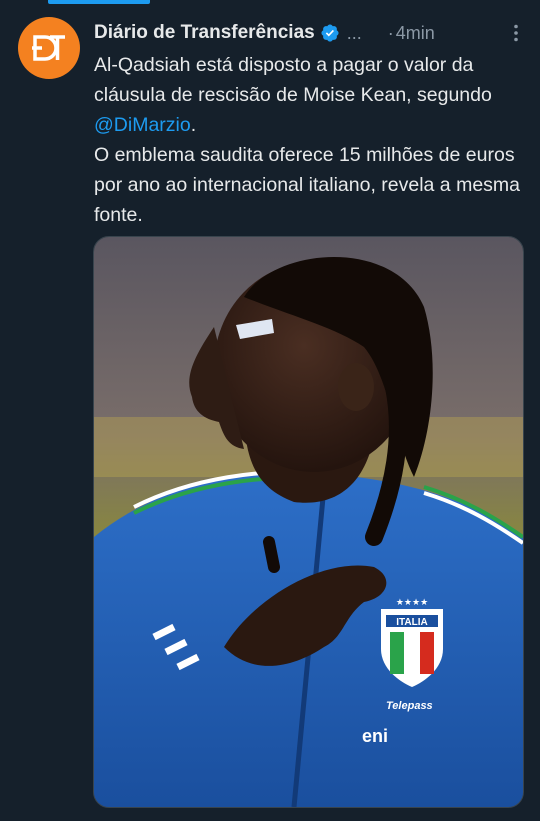 This screenshot has height=821, width=540. What do you see at coordinates (516, 33) in the screenshot?
I see `more-vertical-icon` at bounding box center [516, 33].